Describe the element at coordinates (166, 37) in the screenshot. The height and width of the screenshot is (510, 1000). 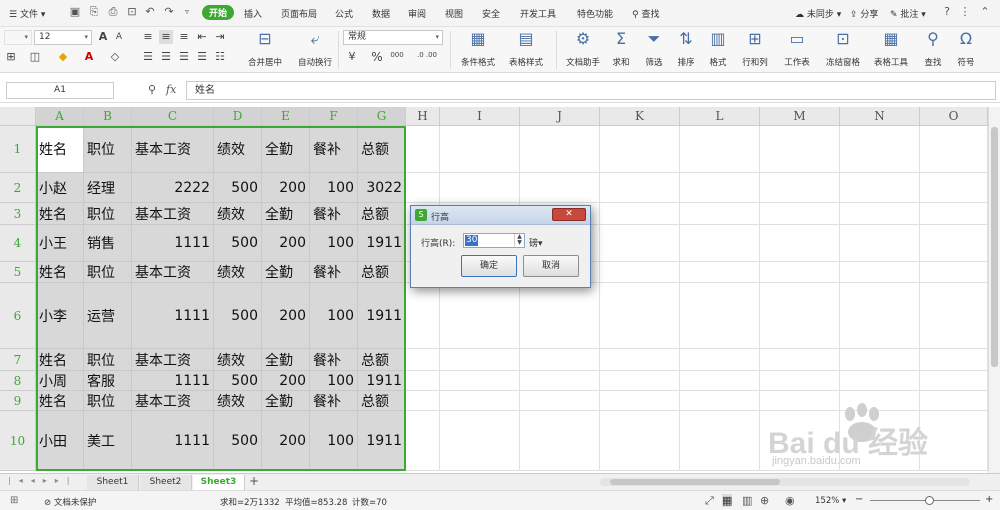
I see `align-middle-icon: ≡` at that location.